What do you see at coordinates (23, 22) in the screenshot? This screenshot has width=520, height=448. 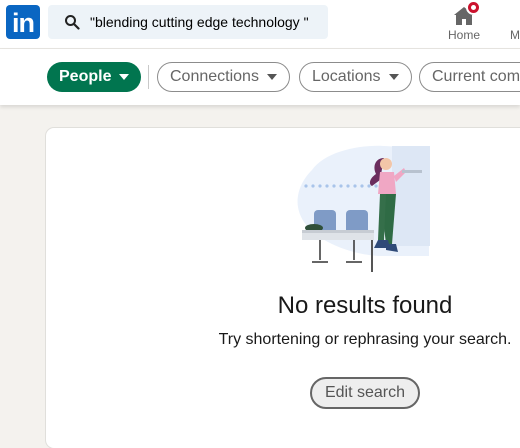 I see `linkedin-logo: in` at bounding box center [23, 22].